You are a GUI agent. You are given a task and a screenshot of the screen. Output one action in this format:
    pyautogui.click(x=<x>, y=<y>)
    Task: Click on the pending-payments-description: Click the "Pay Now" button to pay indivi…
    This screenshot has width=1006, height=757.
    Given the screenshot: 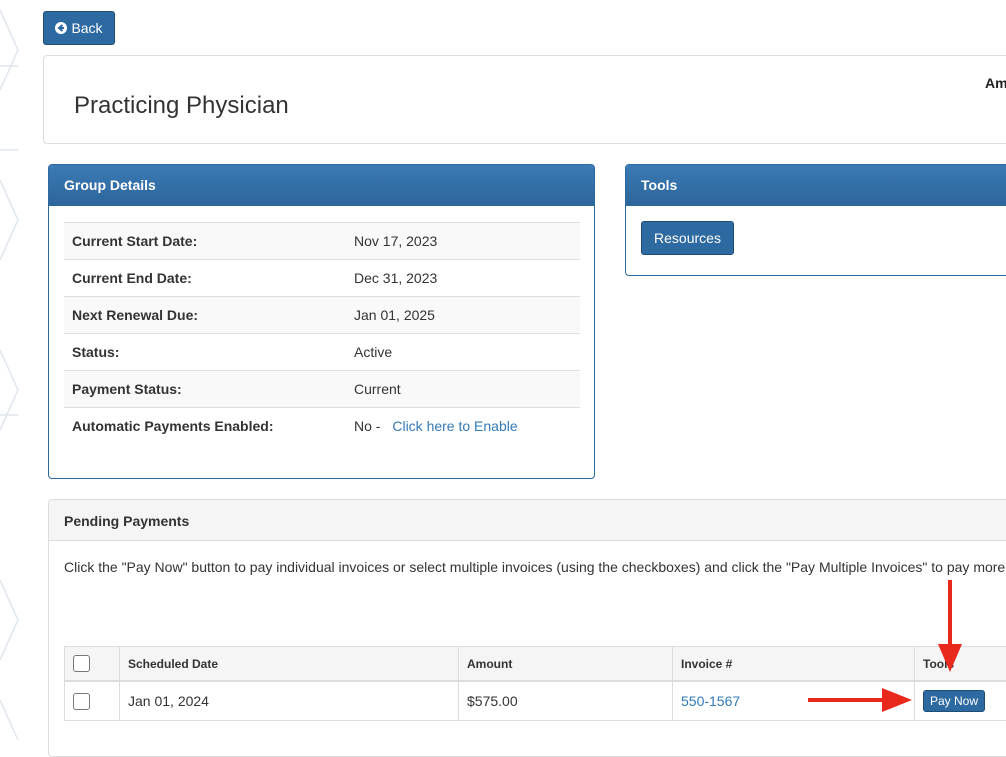 What is the action you would take?
    pyautogui.click(x=535, y=567)
    